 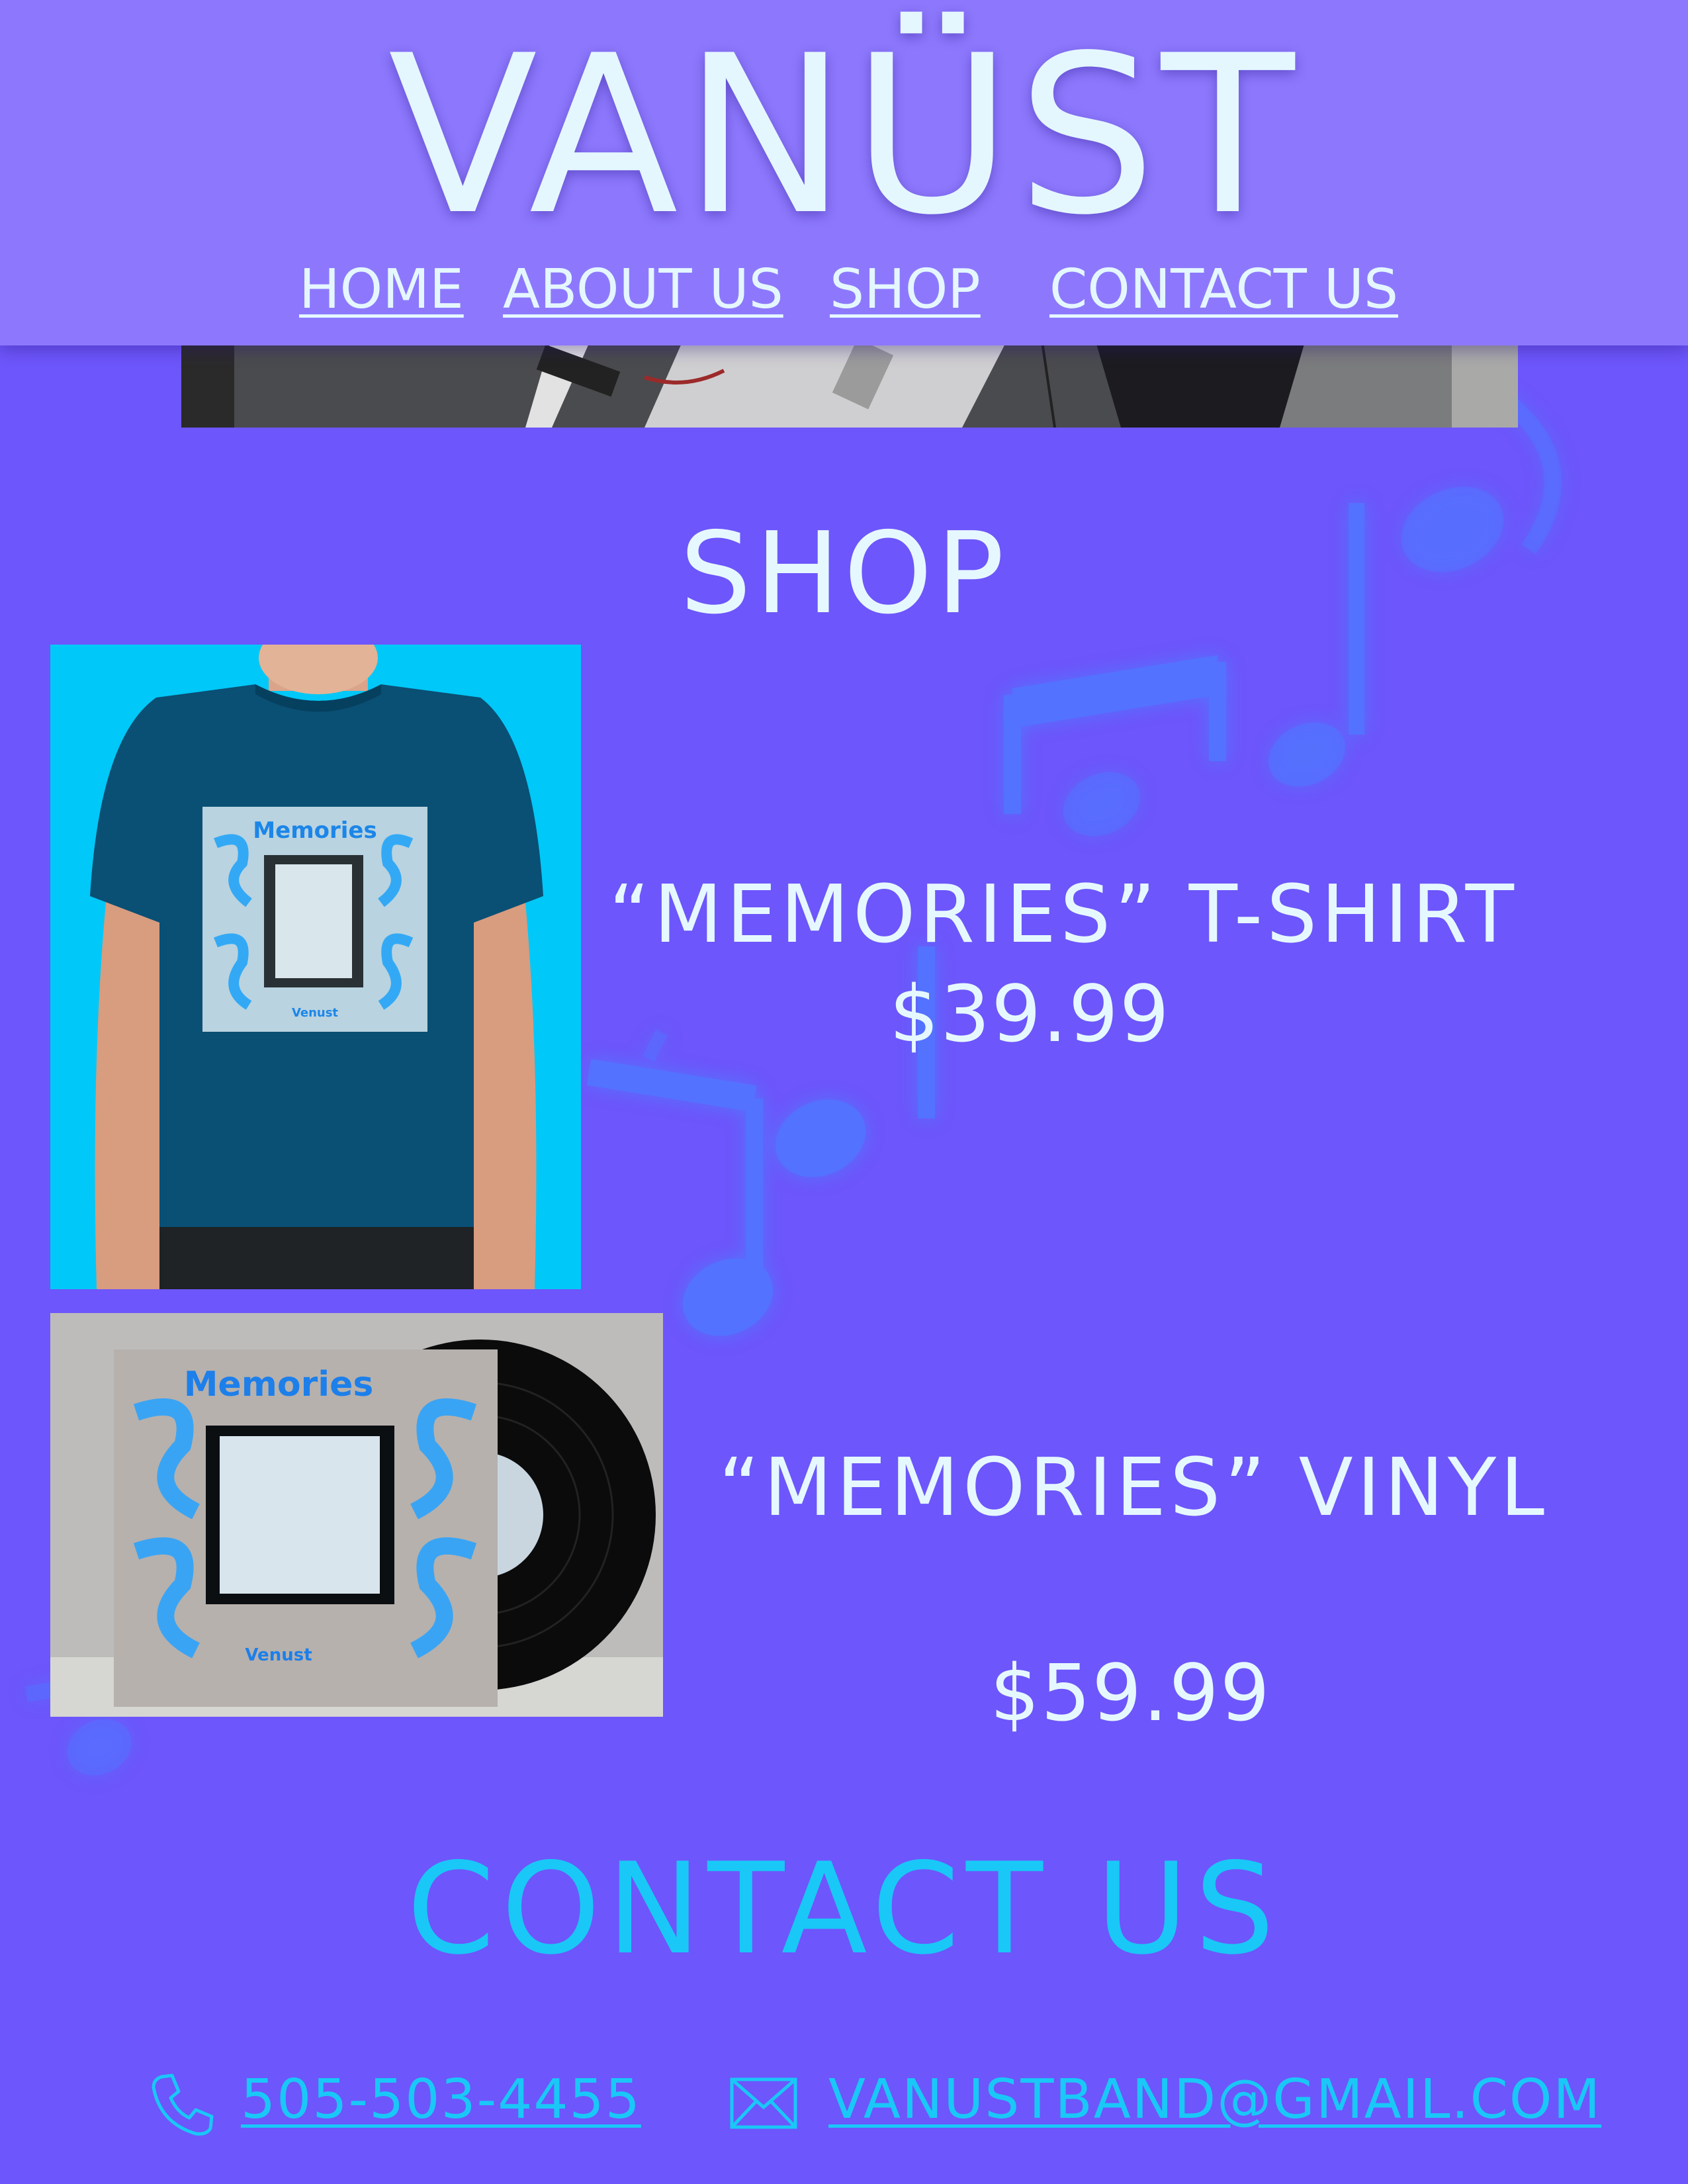 What do you see at coordinates (1130, 1693) in the screenshot?
I see `vinyl-product-price: $59.99` at bounding box center [1130, 1693].